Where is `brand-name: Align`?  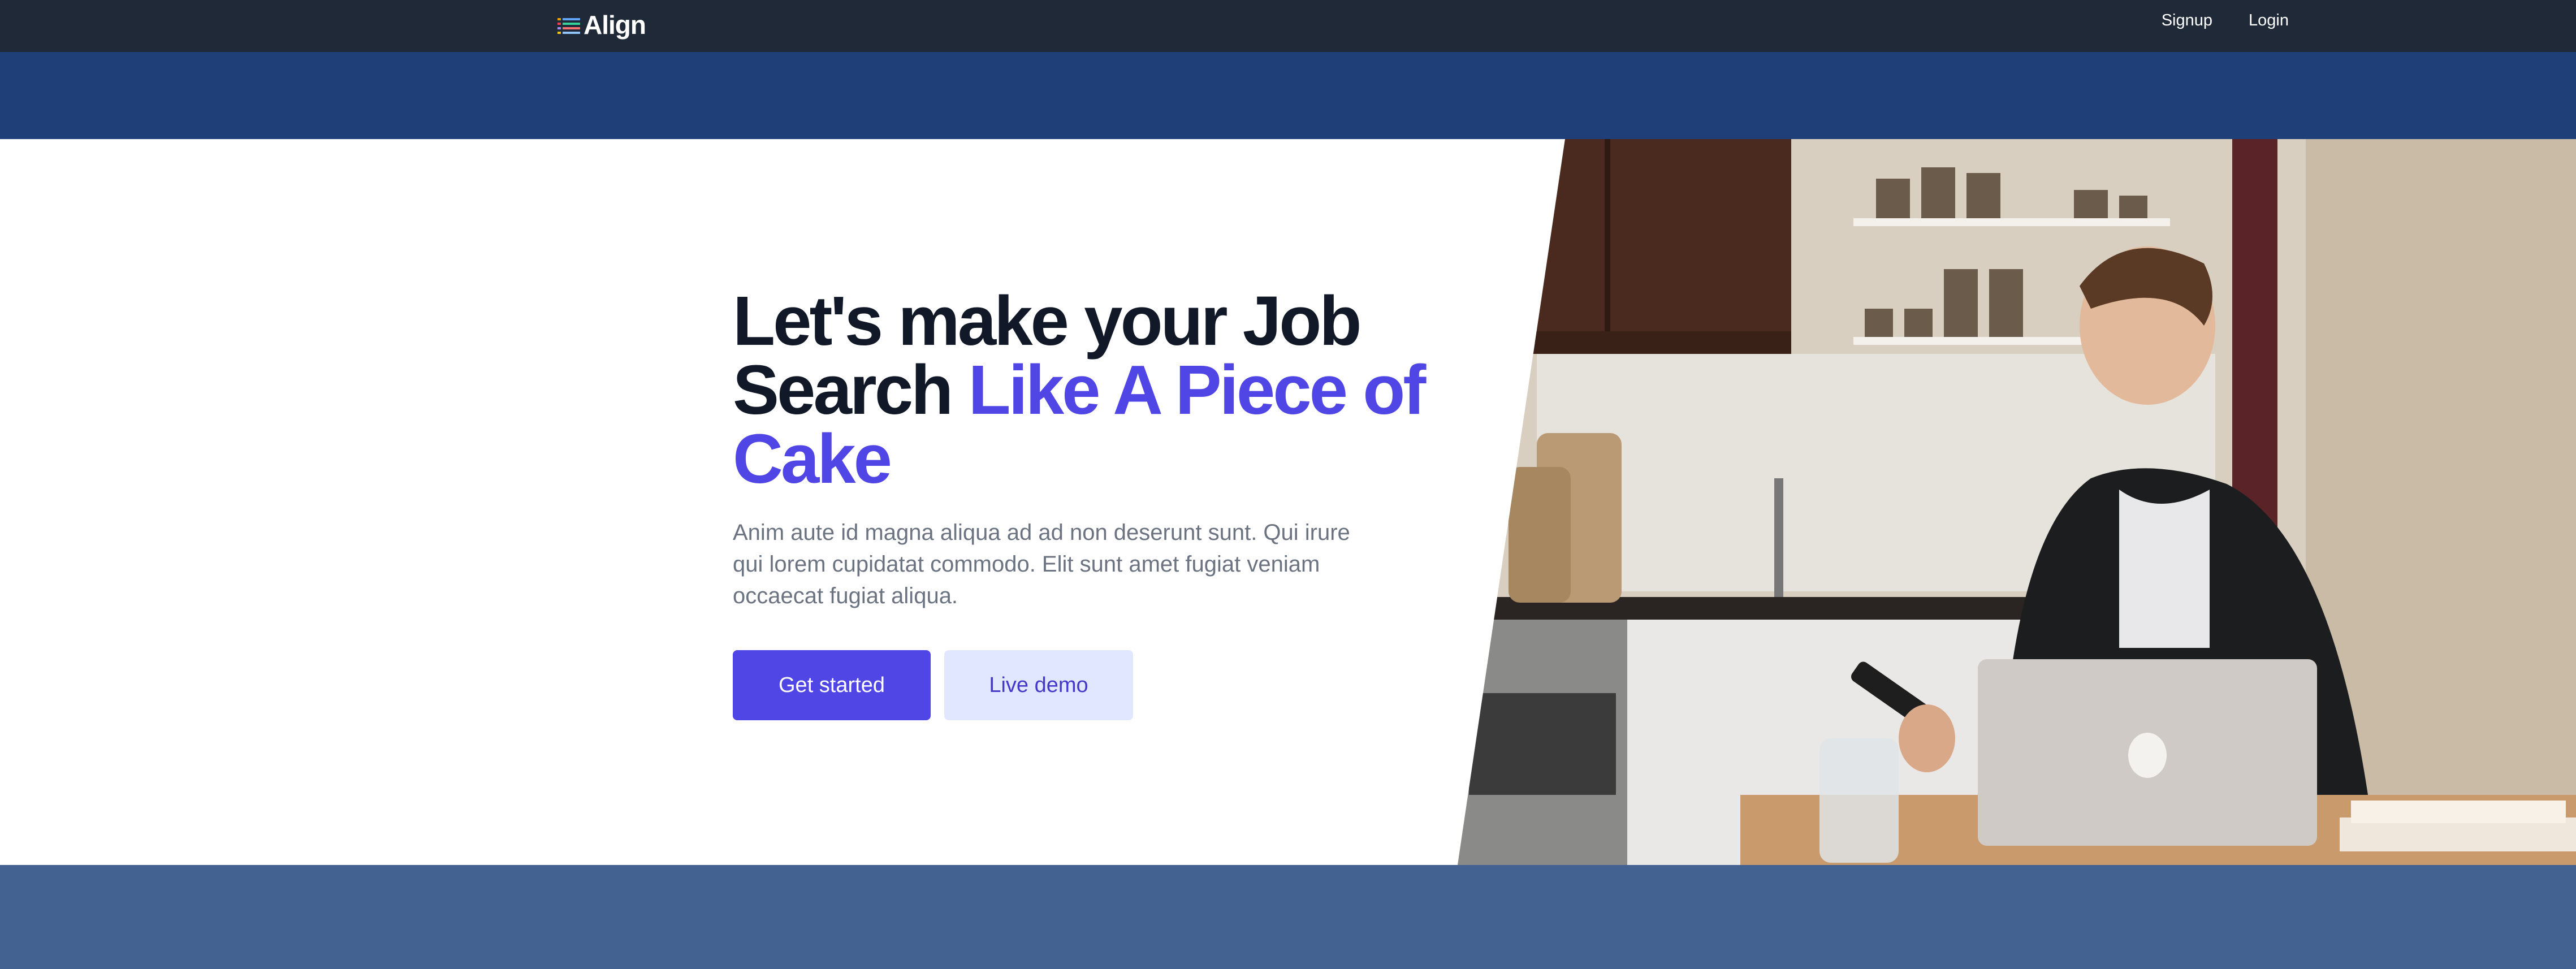 brand-name: Align is located at coordinates (615, 25).